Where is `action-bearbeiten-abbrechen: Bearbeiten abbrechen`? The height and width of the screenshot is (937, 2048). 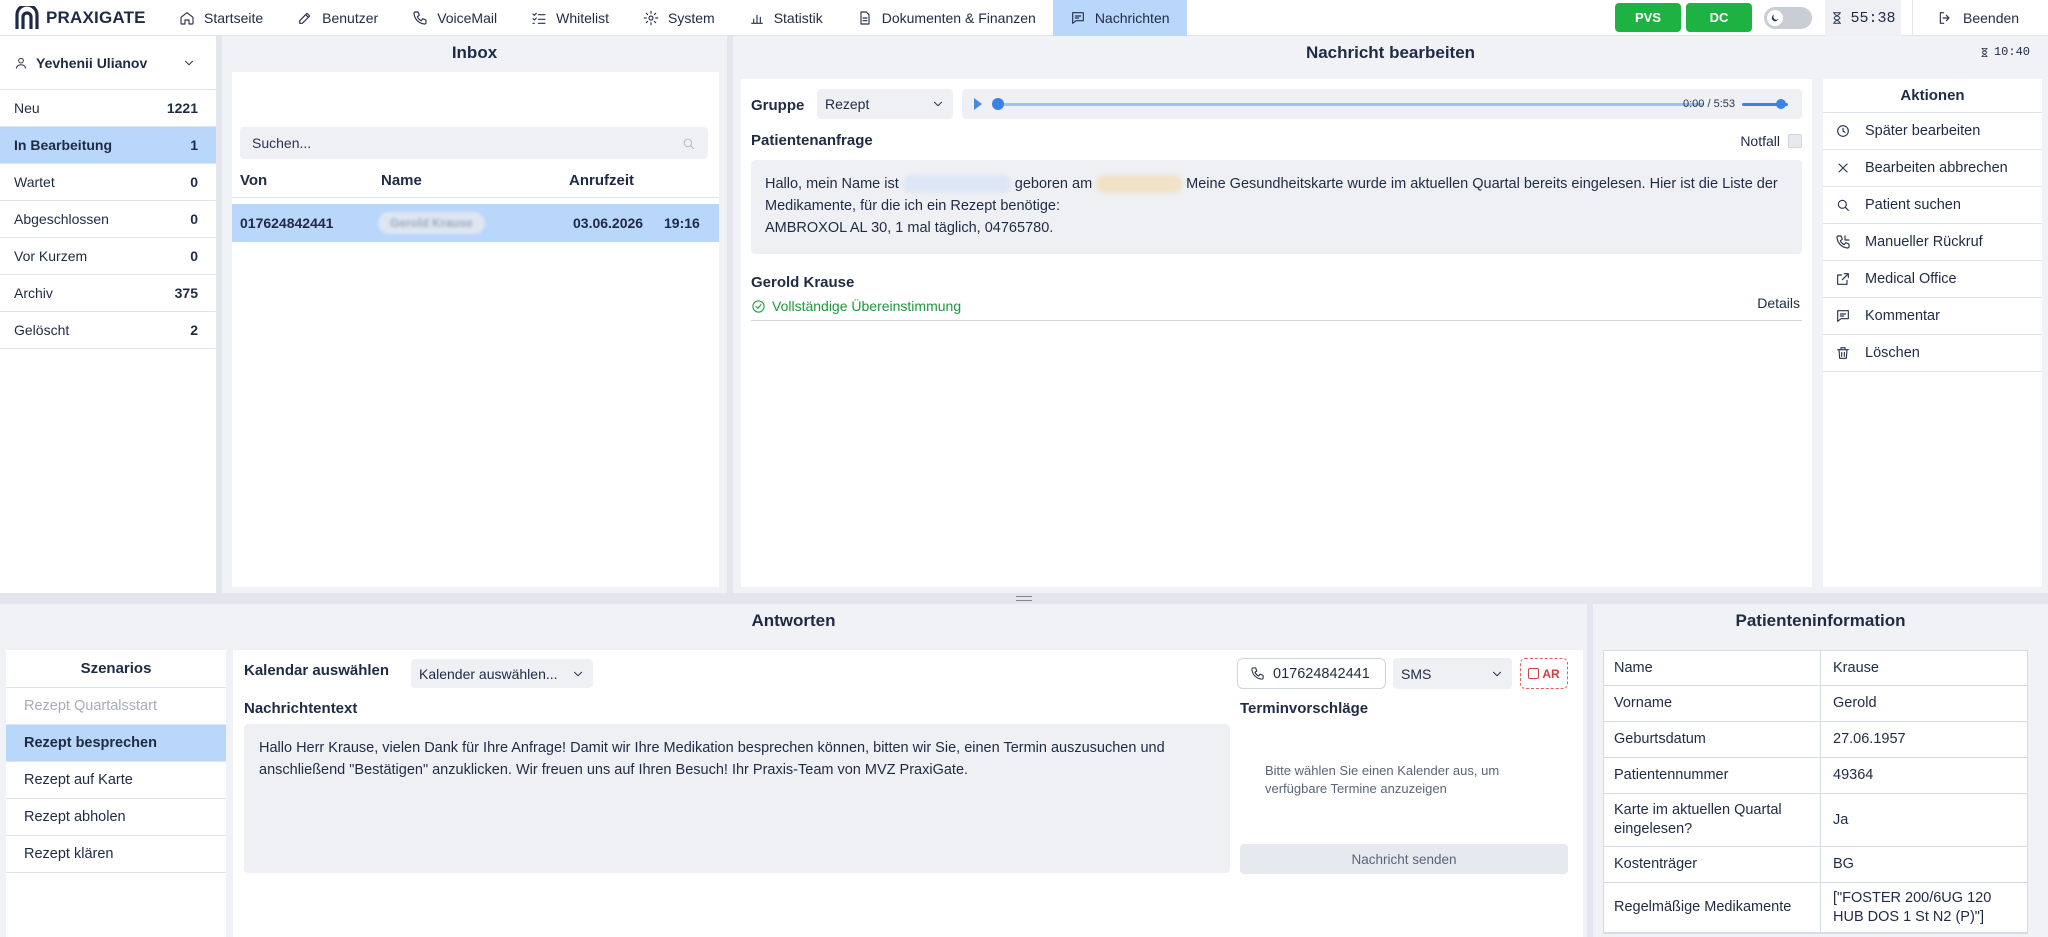
action-bearbeiten-abbrechen: Bearbeiten abbrechen is located at coordinates (1932, 168).